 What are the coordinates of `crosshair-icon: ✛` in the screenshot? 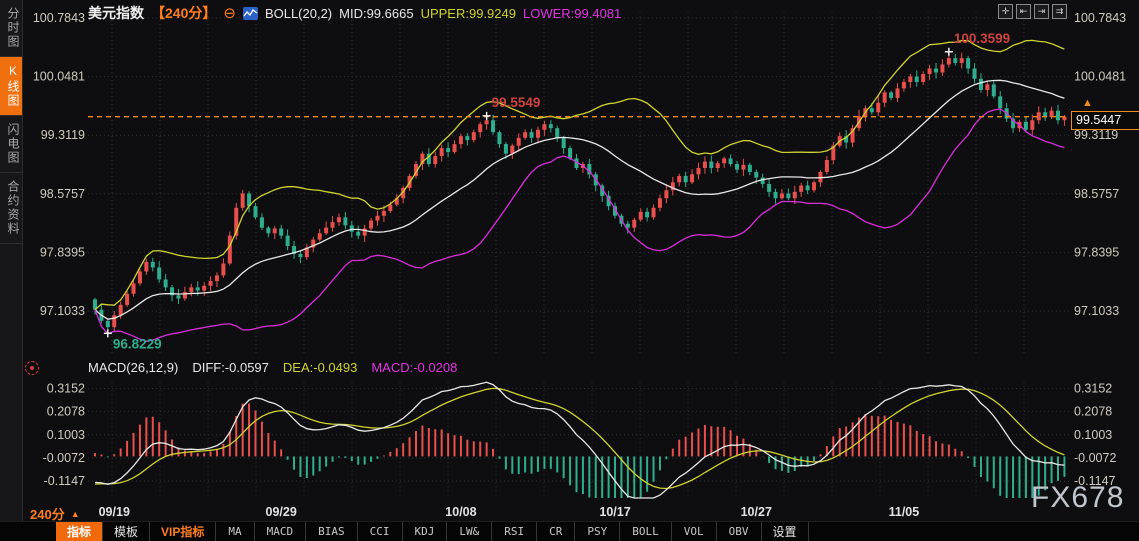 It's located at (1005, 11).